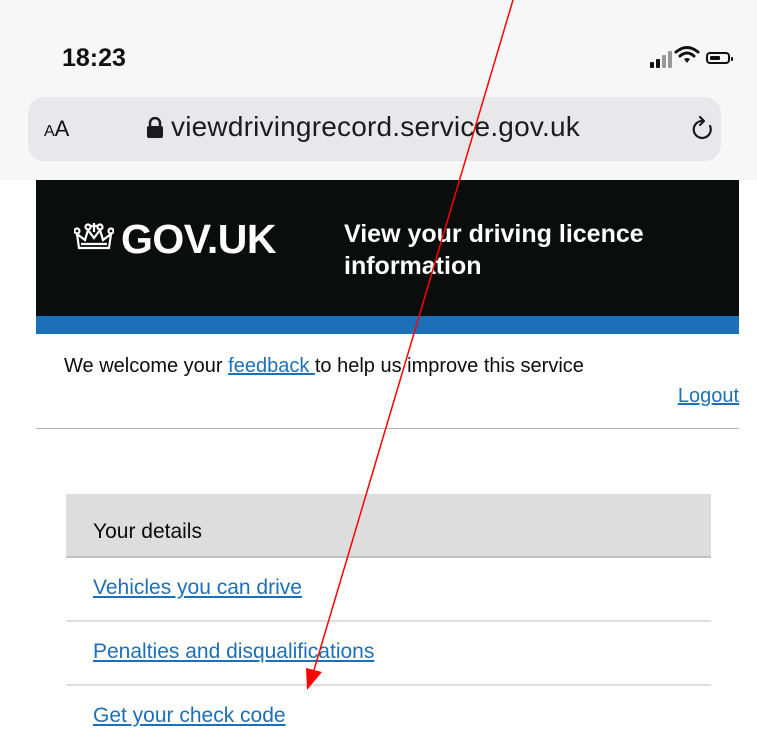  Describe the element at coordinates (703, 129) in the screenshot. I see `reload-icon` at that location.